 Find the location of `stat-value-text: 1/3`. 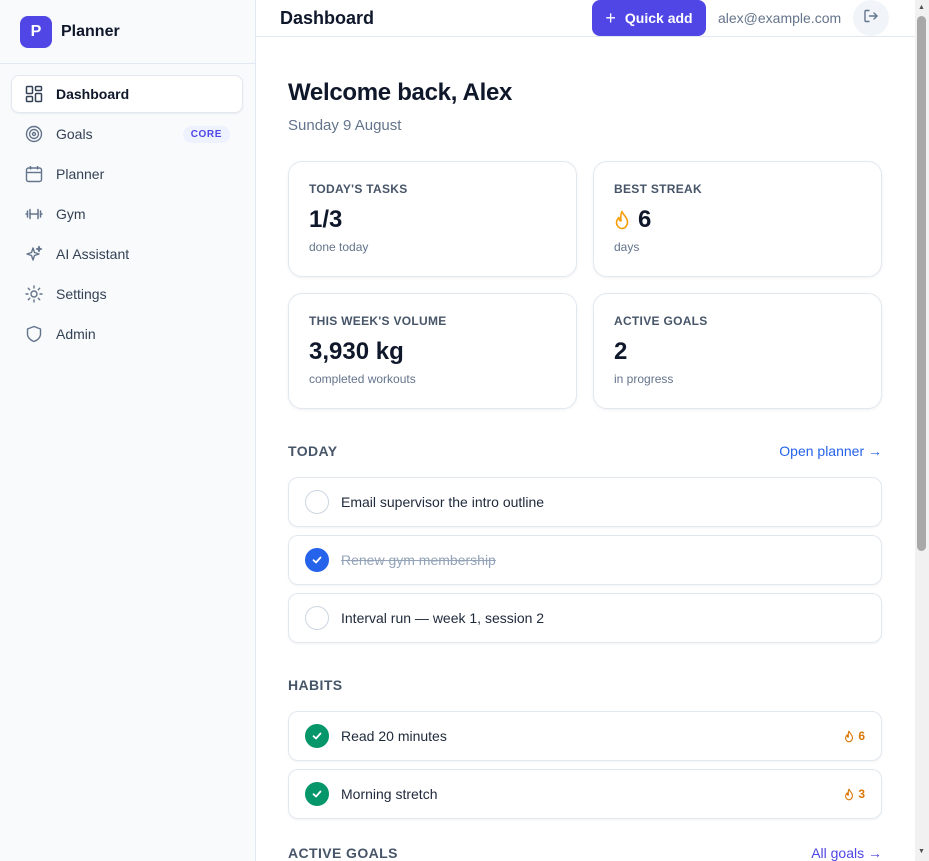

stat-value-text: 1/3 is located at coordinates (326, 219).